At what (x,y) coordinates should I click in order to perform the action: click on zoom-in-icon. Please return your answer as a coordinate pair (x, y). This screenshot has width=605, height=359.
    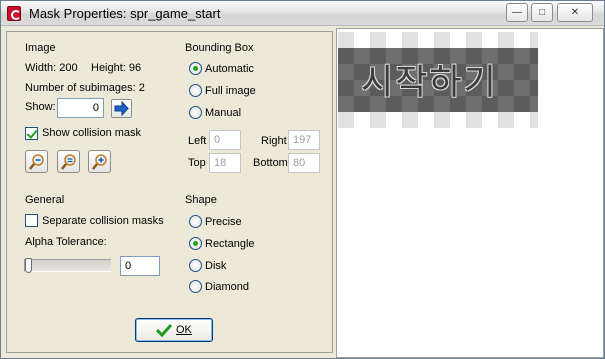
    Looking at the image, I should click on (99, 162).